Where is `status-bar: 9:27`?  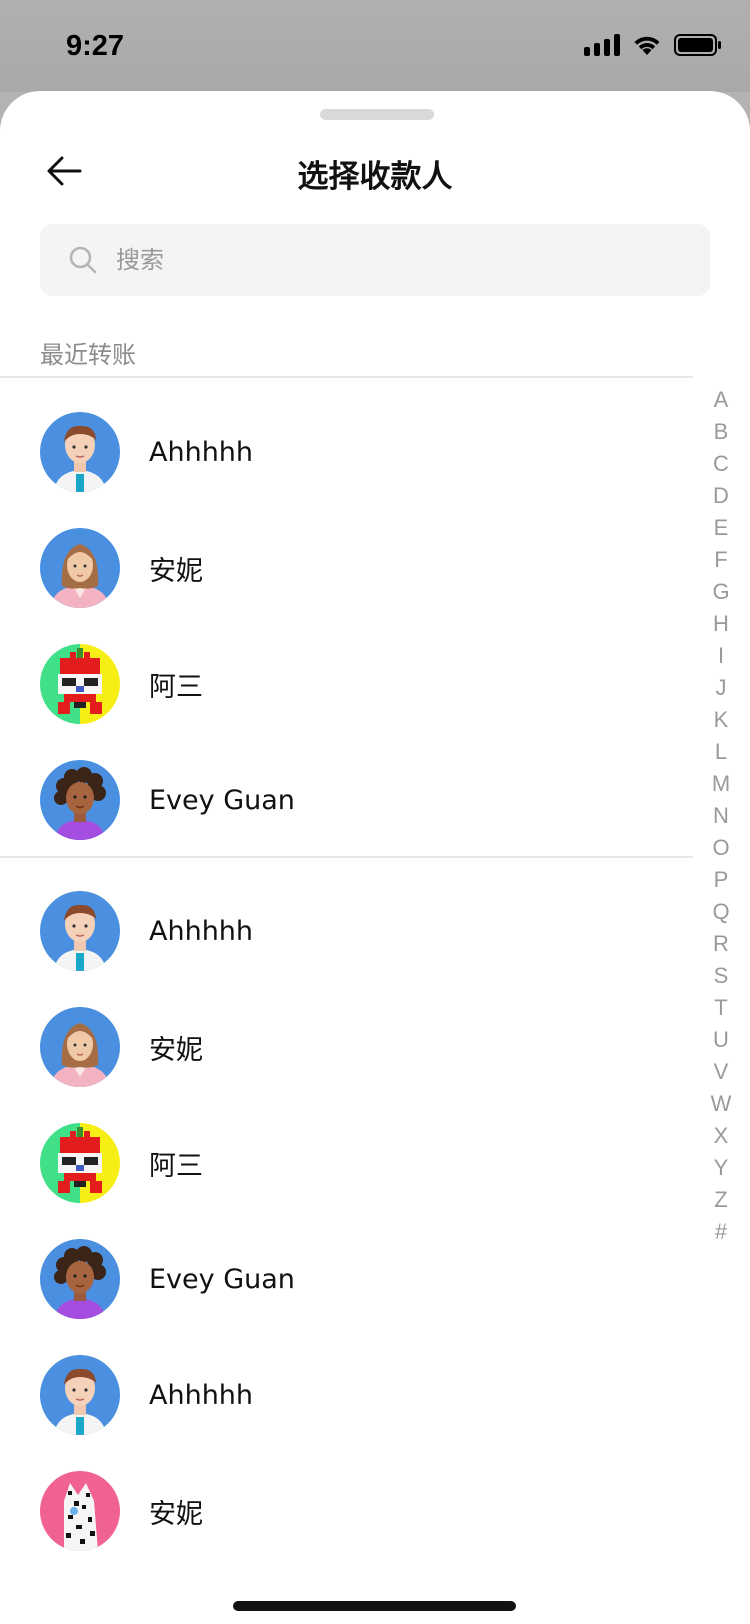
status-bar: 9:27 is located at coordinates (375, 46).